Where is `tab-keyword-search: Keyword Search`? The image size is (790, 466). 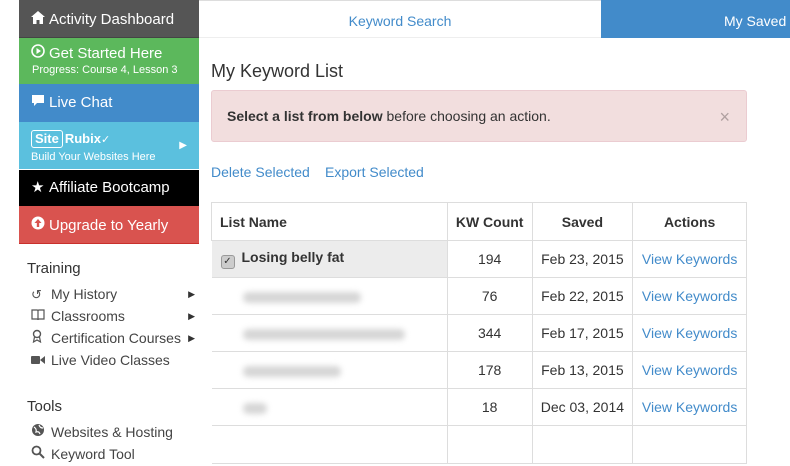 tab-keyword-search: Keyword Search is located at coordinates (400, 19).